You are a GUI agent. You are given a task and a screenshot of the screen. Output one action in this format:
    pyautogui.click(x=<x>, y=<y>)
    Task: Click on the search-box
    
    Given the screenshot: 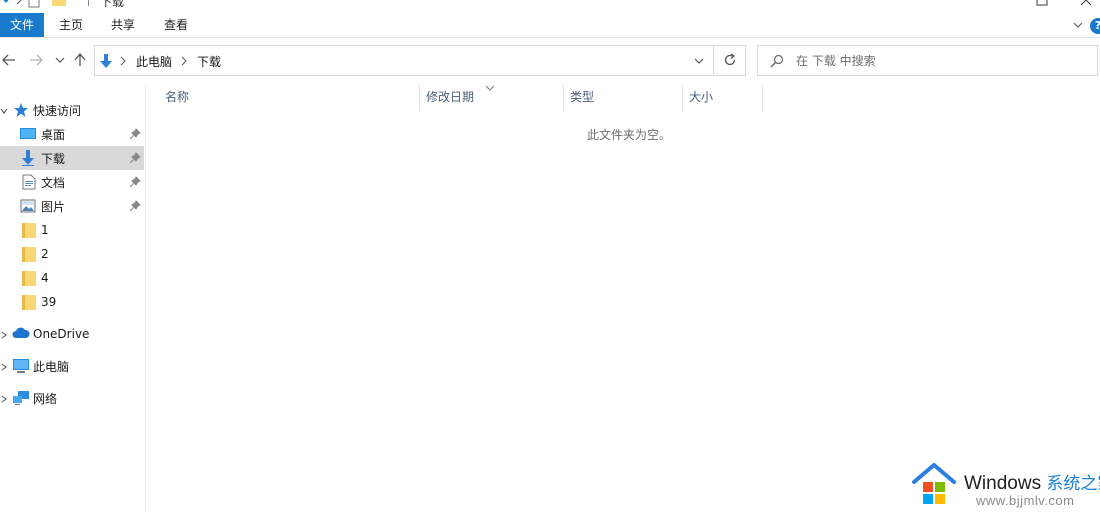 What is the action you would take?
    pyautogui.click(x=927, y=60)
    